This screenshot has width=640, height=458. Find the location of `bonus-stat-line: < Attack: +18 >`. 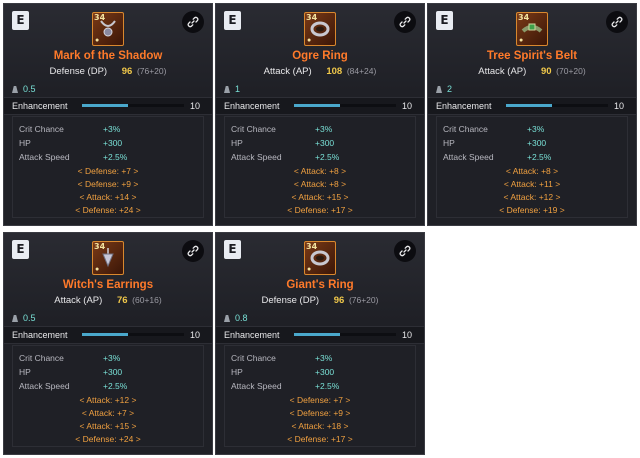

bonus-stat-line: < Attack: +18 > is located at coordinates (320, 426).